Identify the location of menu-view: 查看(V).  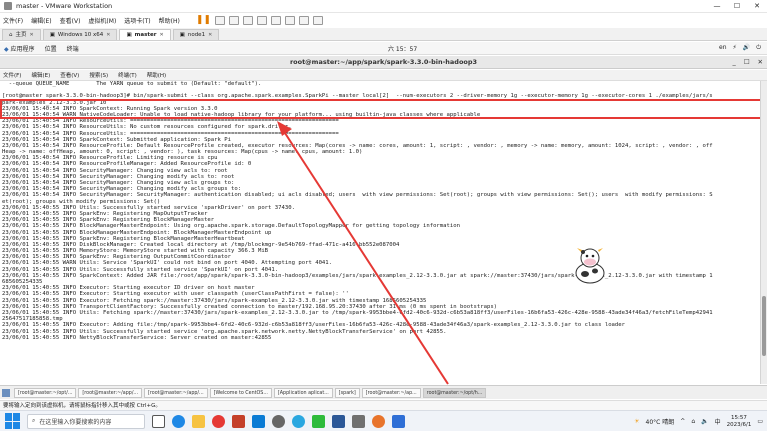
(70, 20).